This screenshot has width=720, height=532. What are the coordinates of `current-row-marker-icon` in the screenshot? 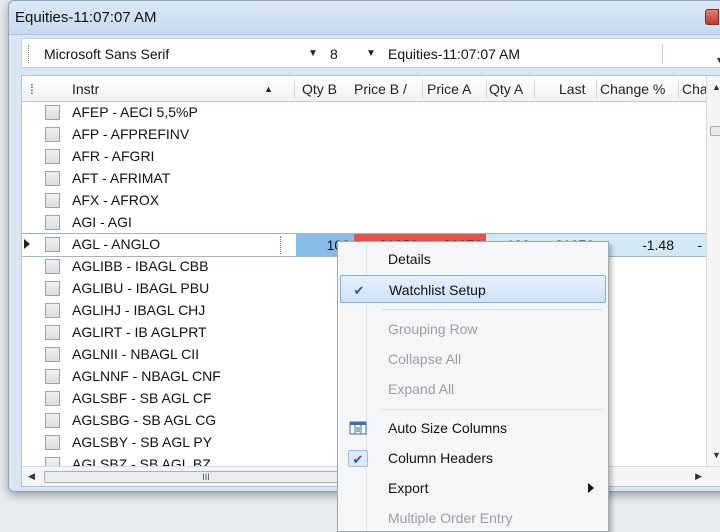 It's located at (27, 244).